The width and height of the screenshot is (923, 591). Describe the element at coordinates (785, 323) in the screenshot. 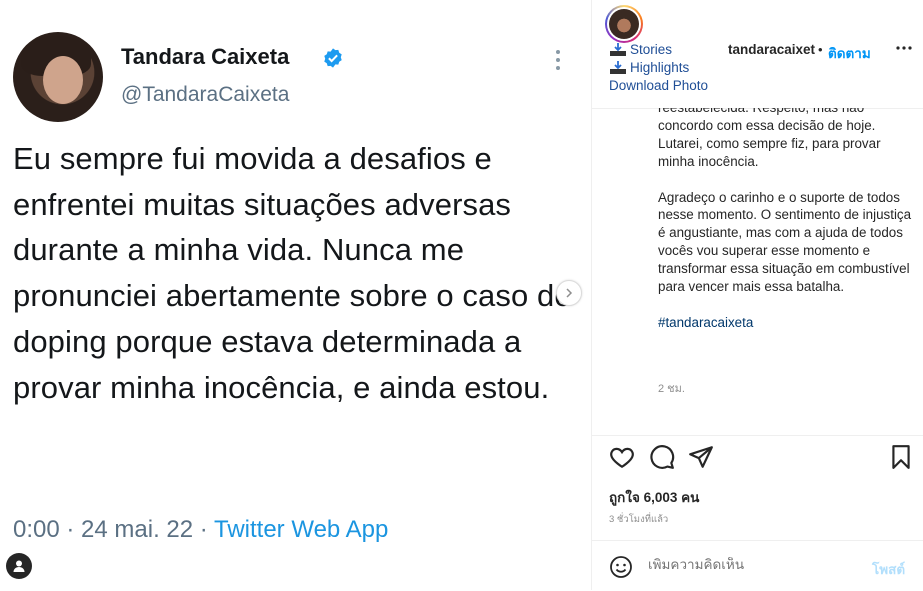

I see `caption-hashtag: #tandaracaixeta` at that location.